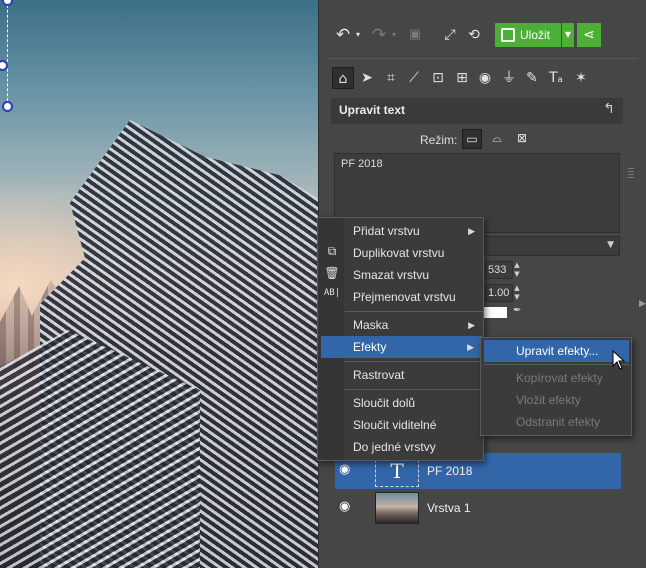 Image resolution: width=646 pixels, height=568 pixels. What do you see at coordinates (415, 35) in the screenshot?
I see `image-icon: ▣` at bounding box center [415, 35].